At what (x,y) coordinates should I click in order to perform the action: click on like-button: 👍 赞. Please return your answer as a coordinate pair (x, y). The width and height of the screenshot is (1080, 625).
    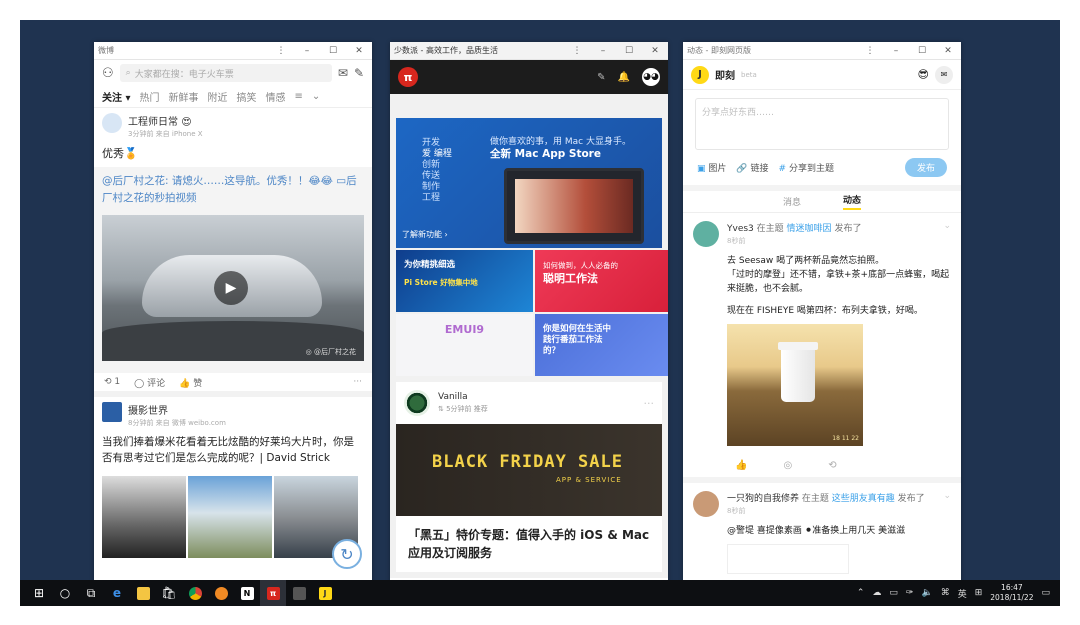
    Looking at the image, I should click on (190, 382).